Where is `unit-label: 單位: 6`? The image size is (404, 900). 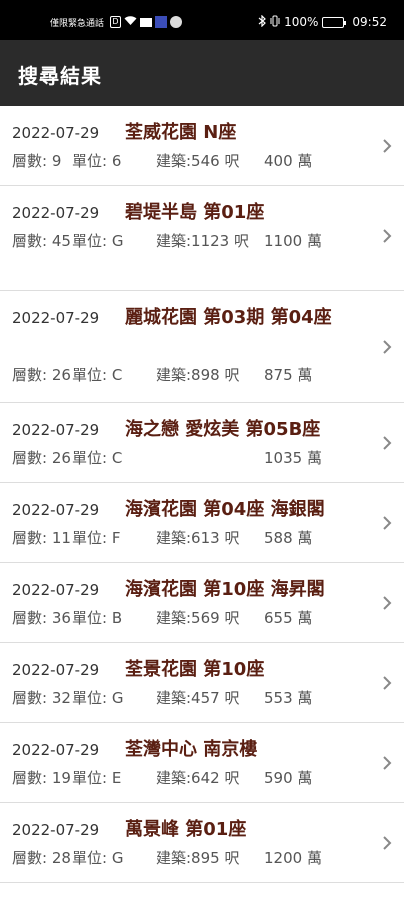
unit-label: 單位: 6 is located at coordinates (97, 161).